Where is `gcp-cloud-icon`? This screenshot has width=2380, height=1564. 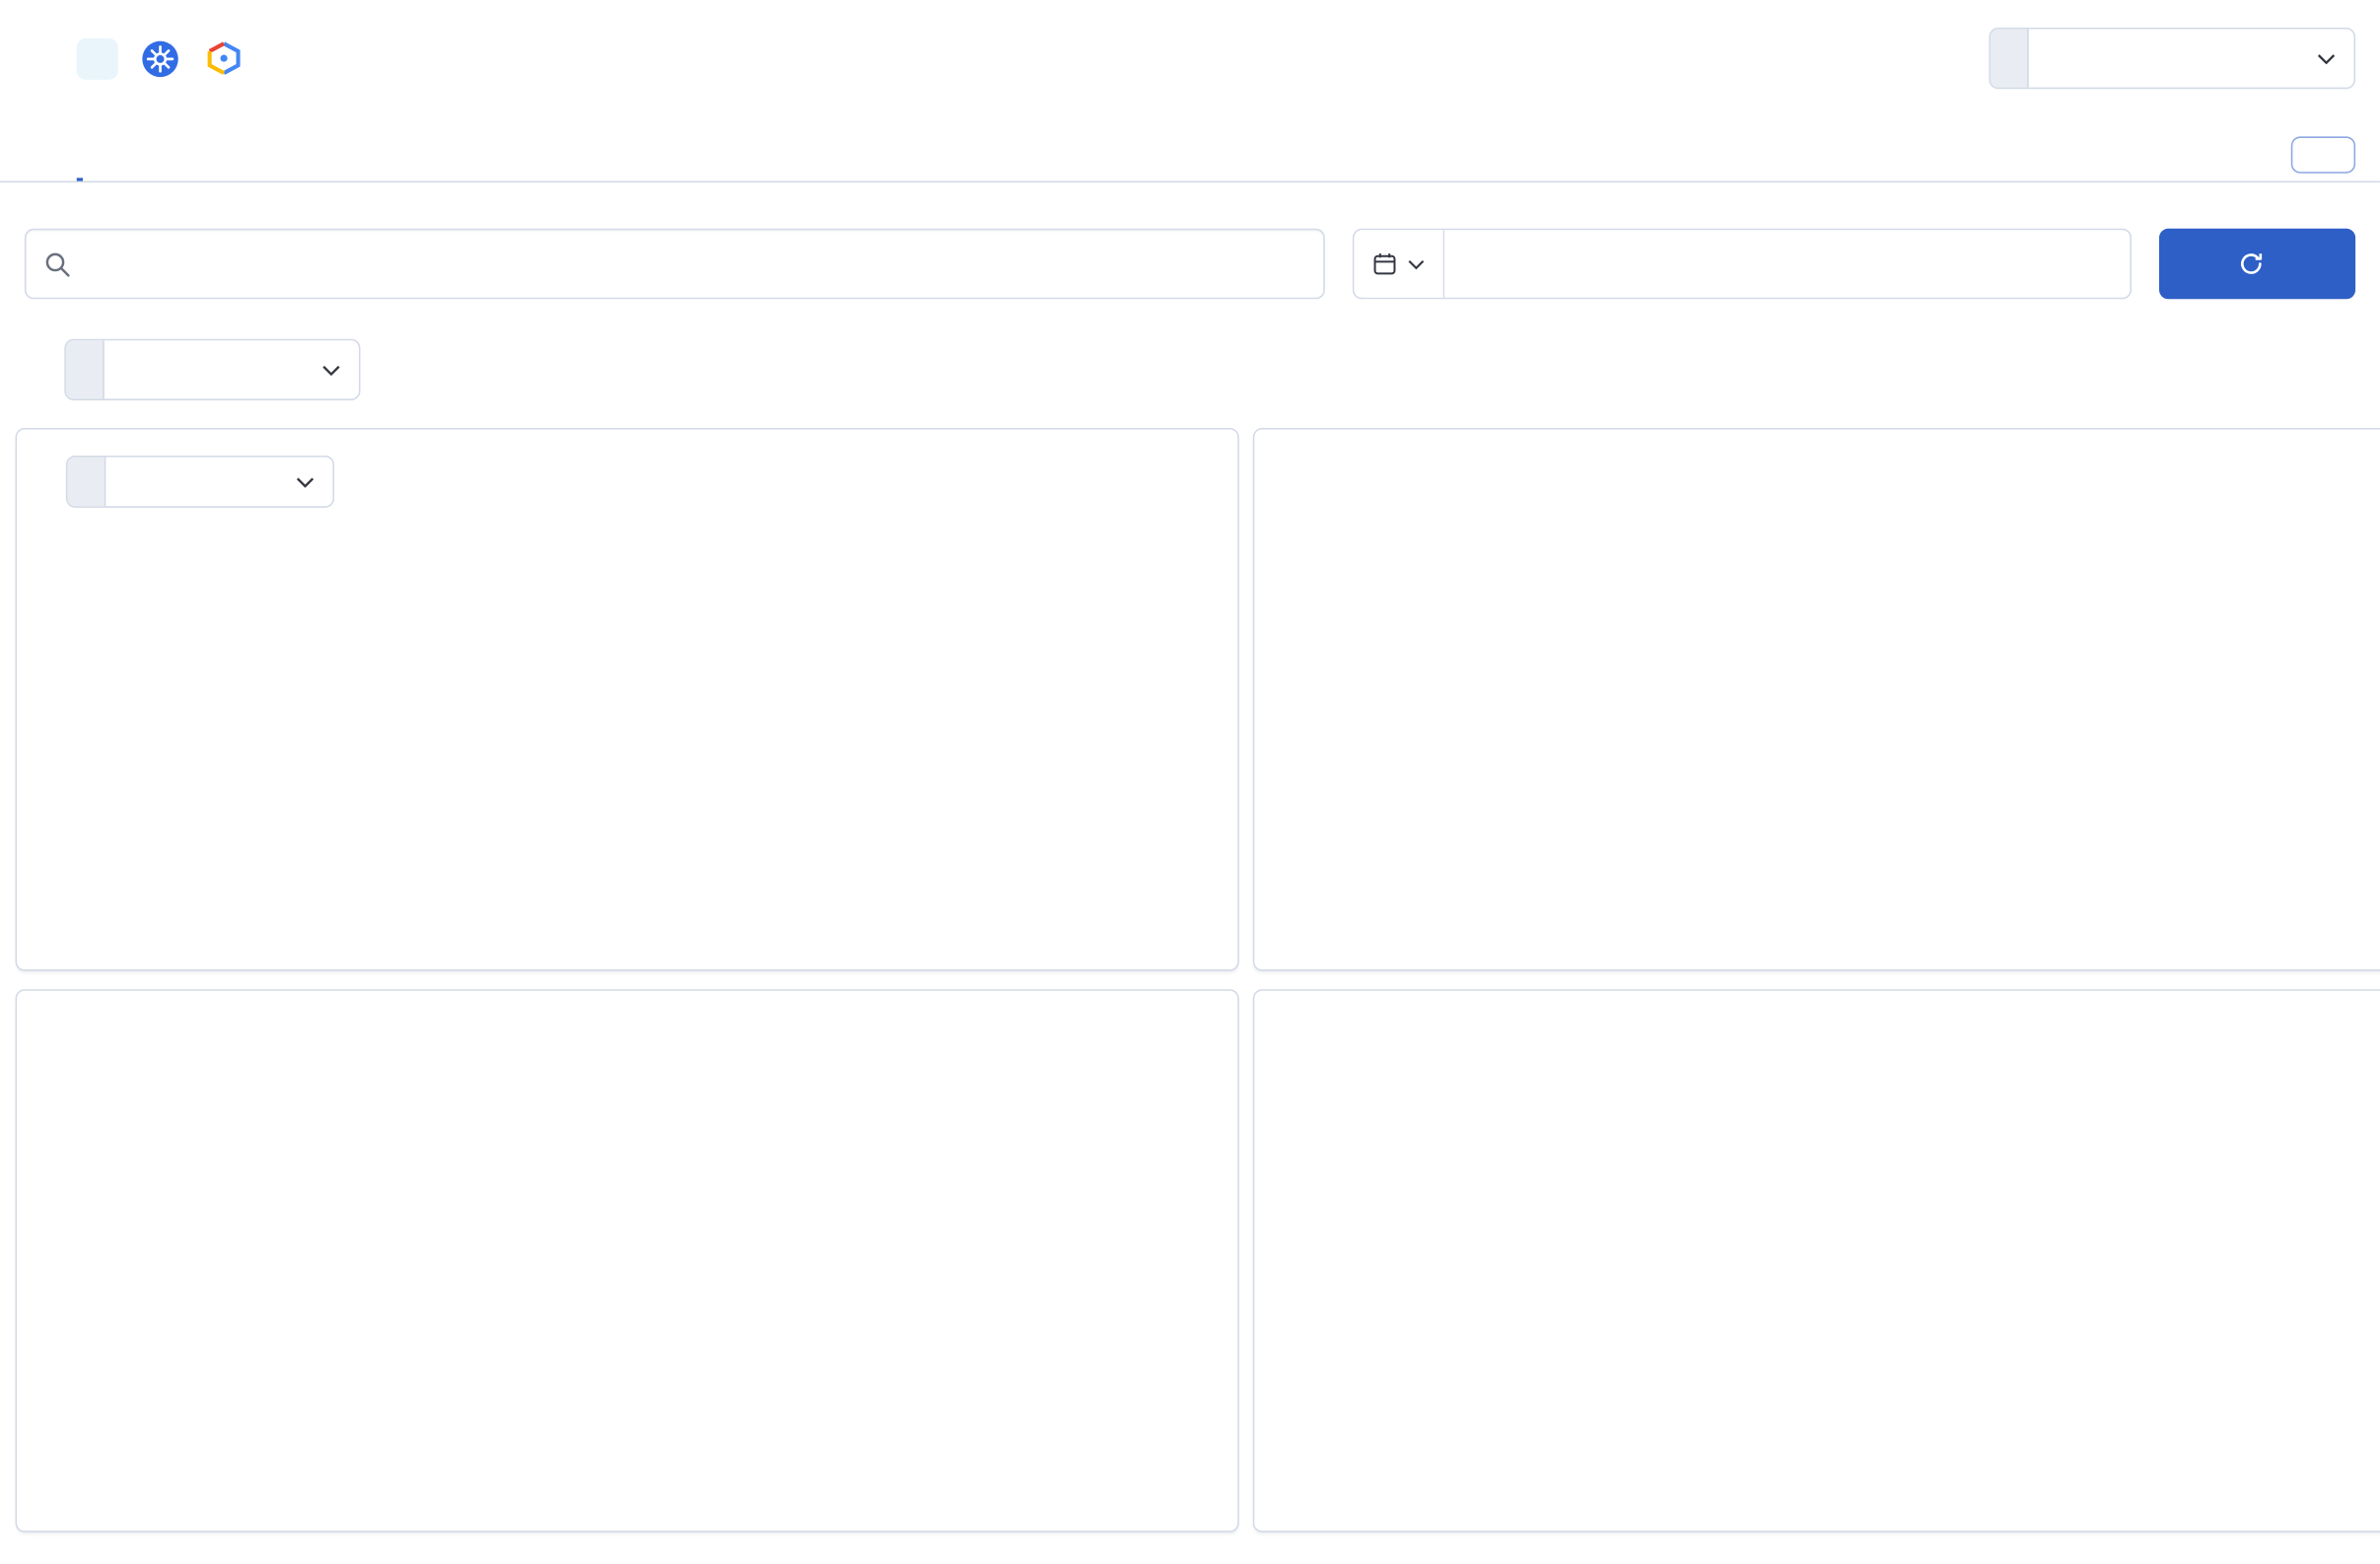 gcp-cloud-icon is located at coordinates (223, 58).